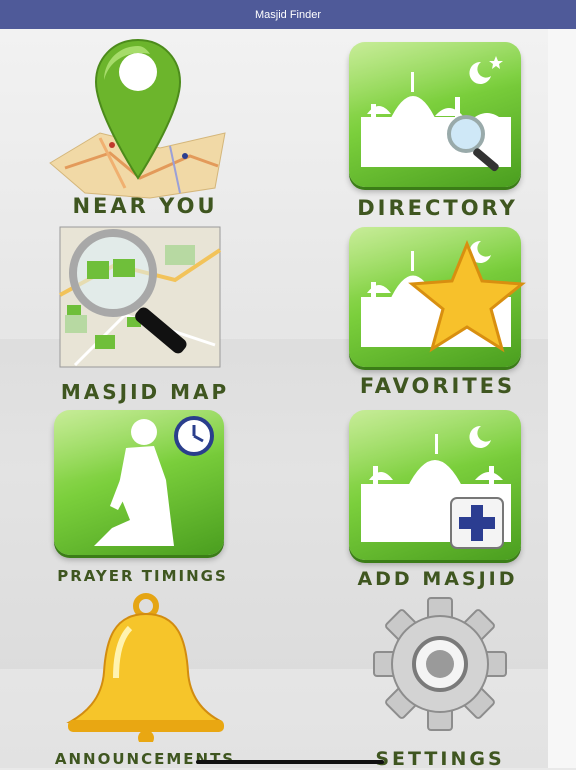 This screenshot has width=576, height=770. I want to click on nav-bar: Masjid Finder, so click(288, 14).